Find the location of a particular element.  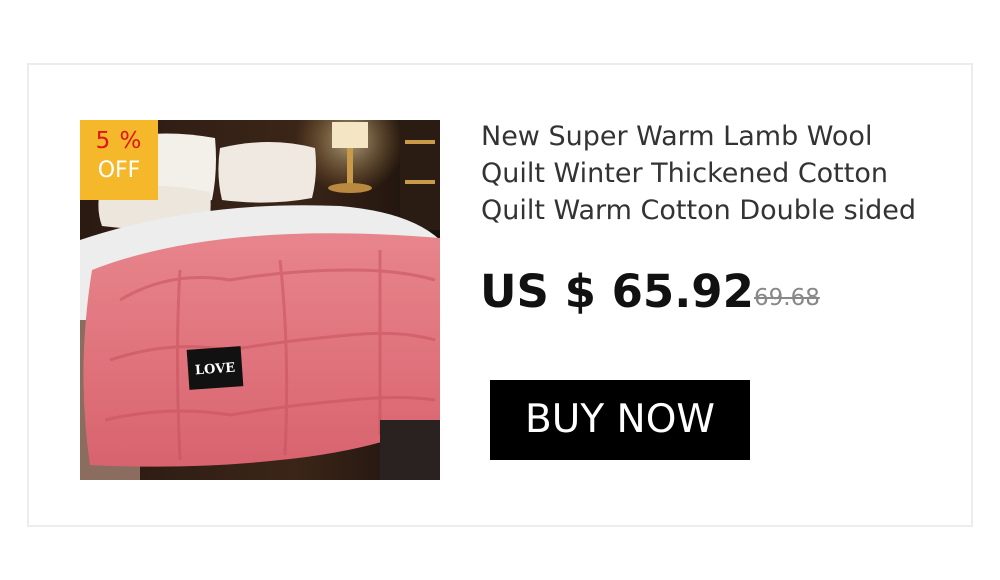

buy-now-button: BUY NOW is located at coordinates (620, 420).